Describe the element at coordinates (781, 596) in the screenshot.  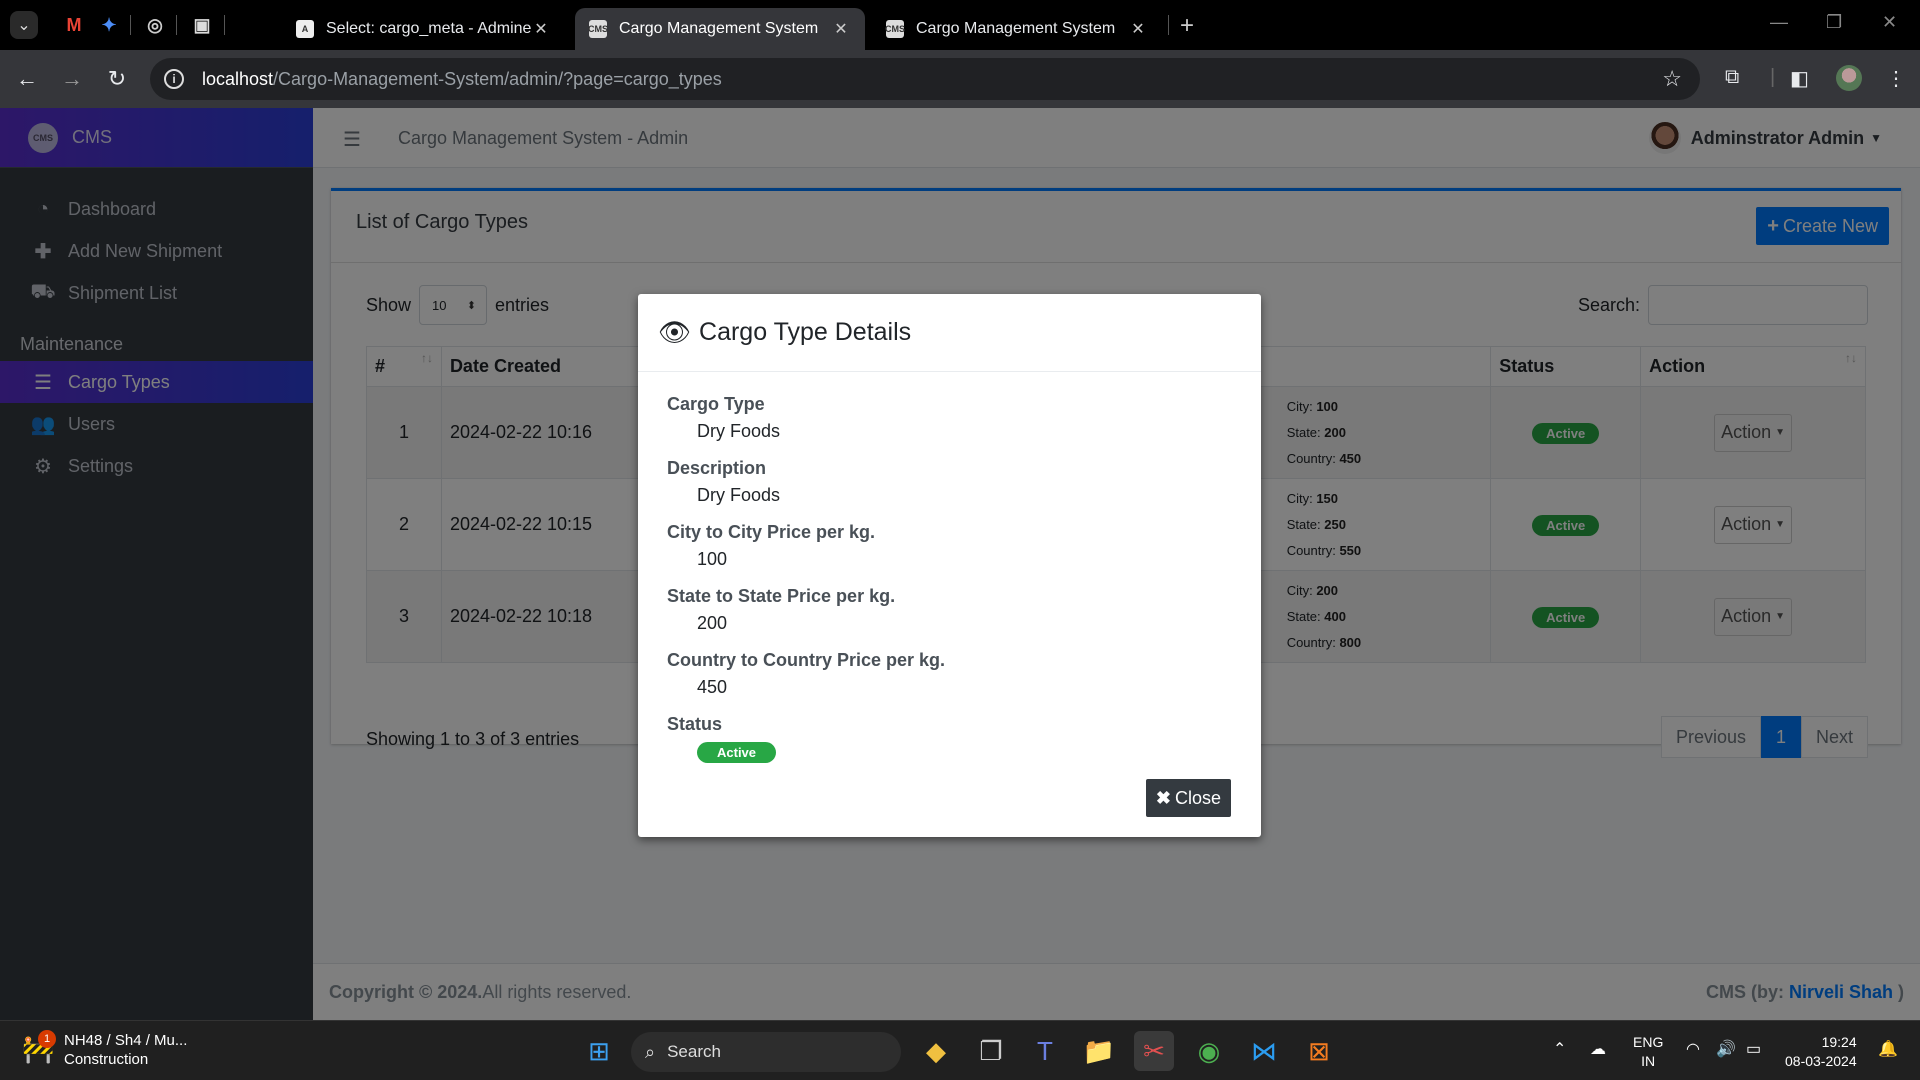
I see `field-label: State to State Price per kg.` at that location.